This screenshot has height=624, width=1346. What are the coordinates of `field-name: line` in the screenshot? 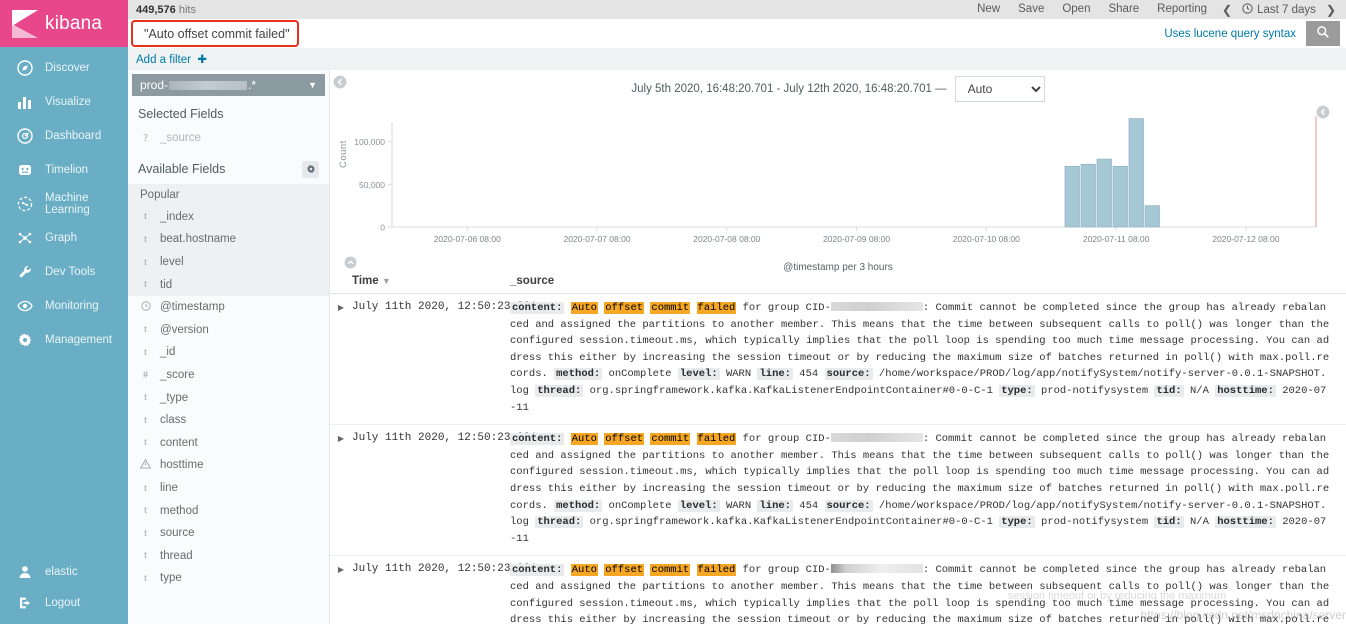 It's located at (169, 488).